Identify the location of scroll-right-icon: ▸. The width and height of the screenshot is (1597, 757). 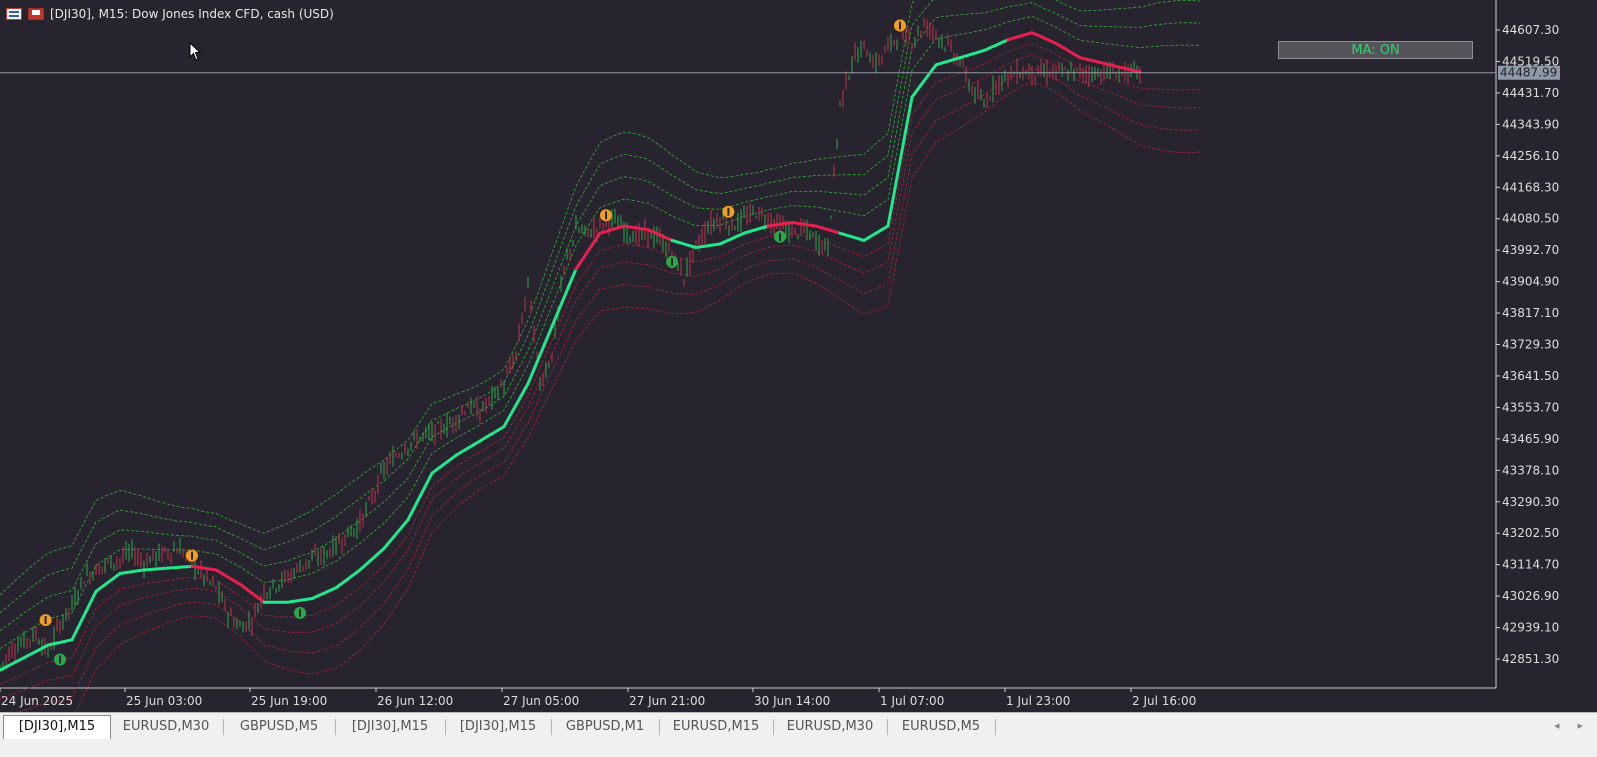
(1580, 725).